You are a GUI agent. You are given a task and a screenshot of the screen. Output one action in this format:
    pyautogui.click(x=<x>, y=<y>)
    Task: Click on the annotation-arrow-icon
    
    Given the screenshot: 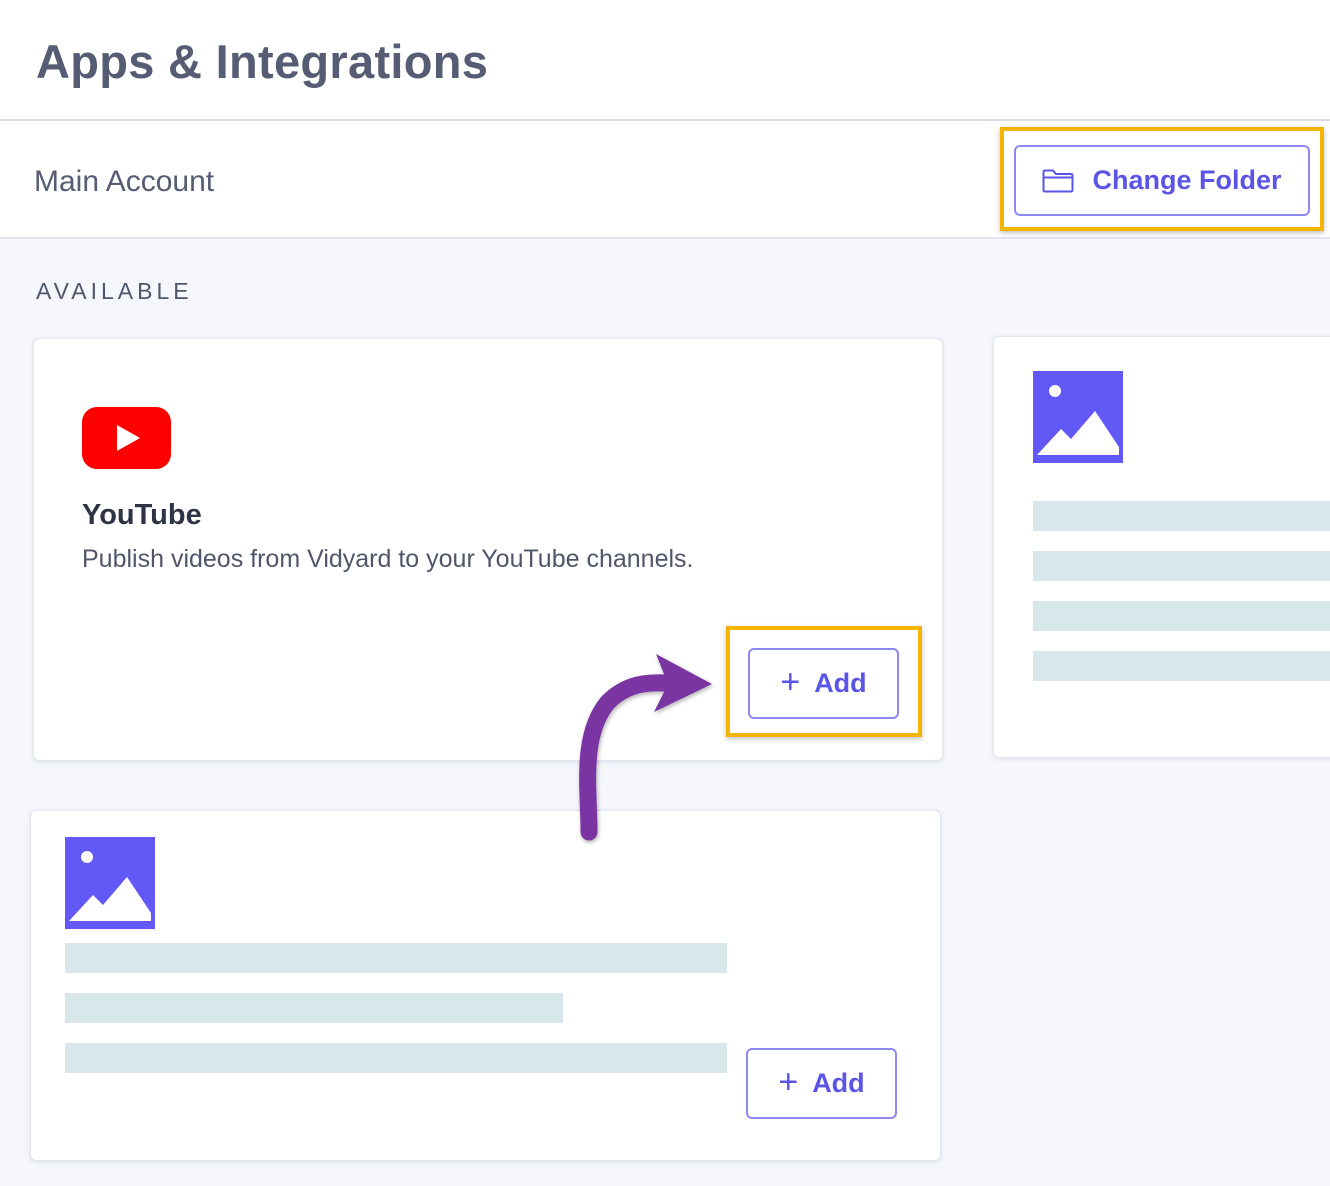 What is the action you would take?
    pyautogui.click(x=645, y=747)
    